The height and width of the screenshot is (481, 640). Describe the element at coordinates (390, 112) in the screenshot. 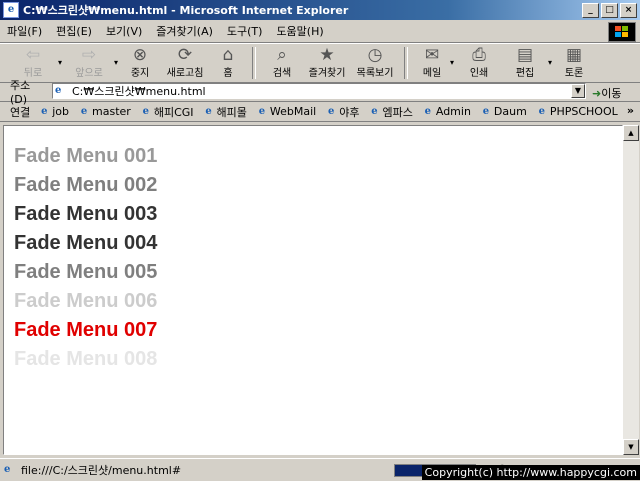

I see `link-item: e 엠파스` at that location.